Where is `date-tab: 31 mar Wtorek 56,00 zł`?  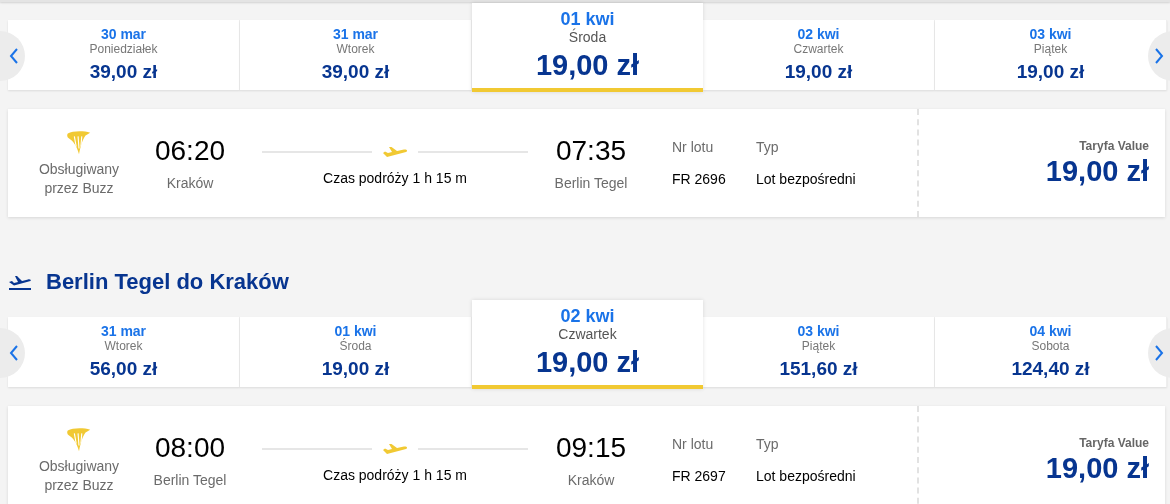
date-tab: 31 mar Wtorek 56,00 zł is located at coordinates (124, 352).